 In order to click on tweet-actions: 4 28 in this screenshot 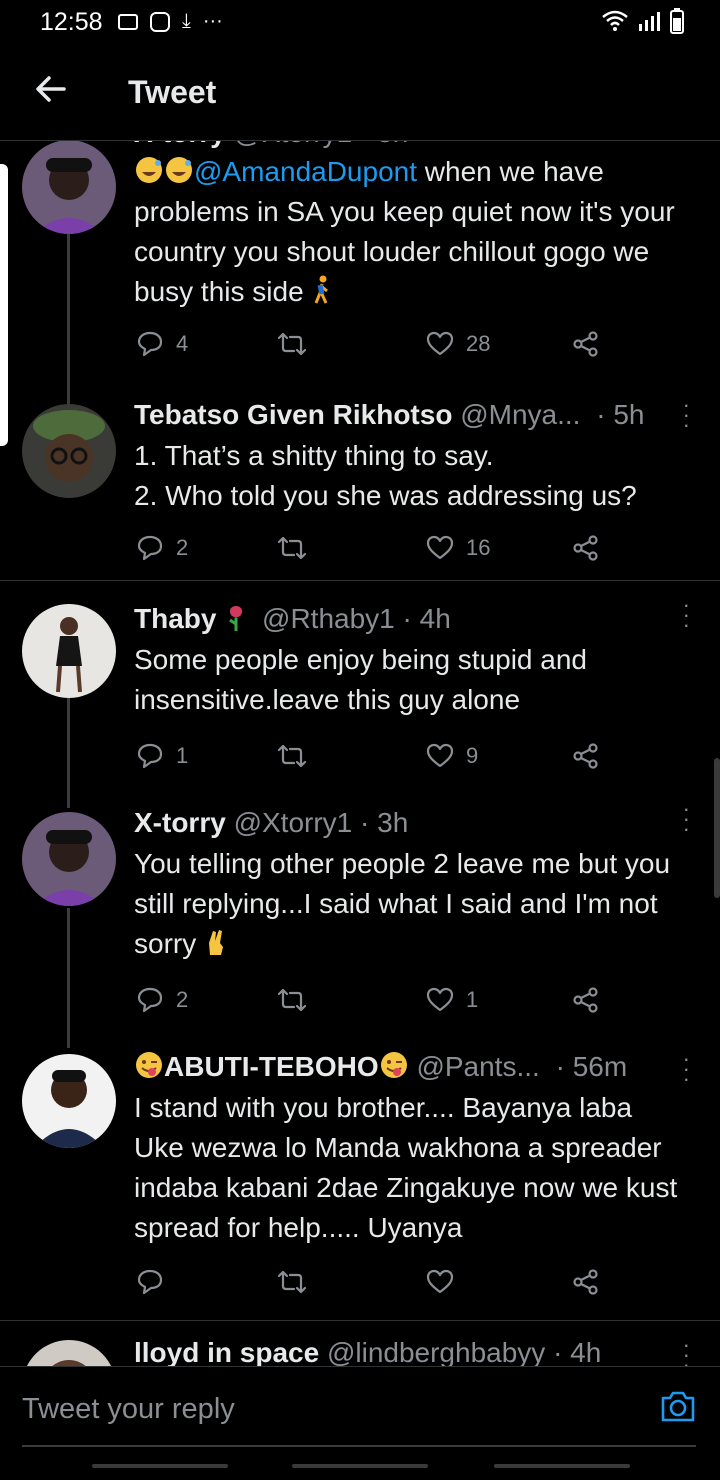, I will do `click(379, 350)`.